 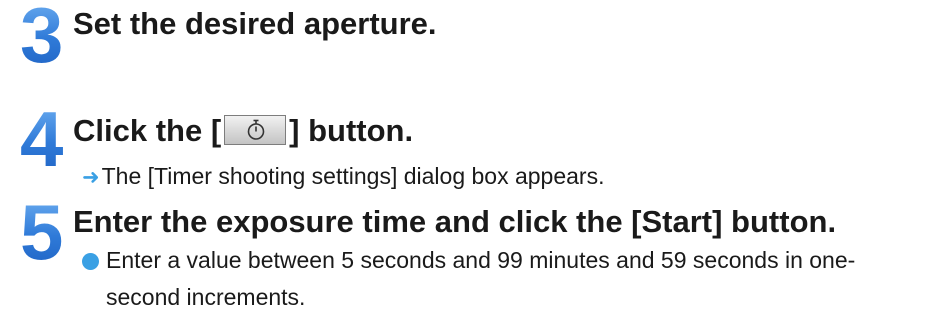 What do you see at coordinates (351, 130) in the screenshot?
I see `step-heading-after: ] button.` at bounding box center [351, 130].